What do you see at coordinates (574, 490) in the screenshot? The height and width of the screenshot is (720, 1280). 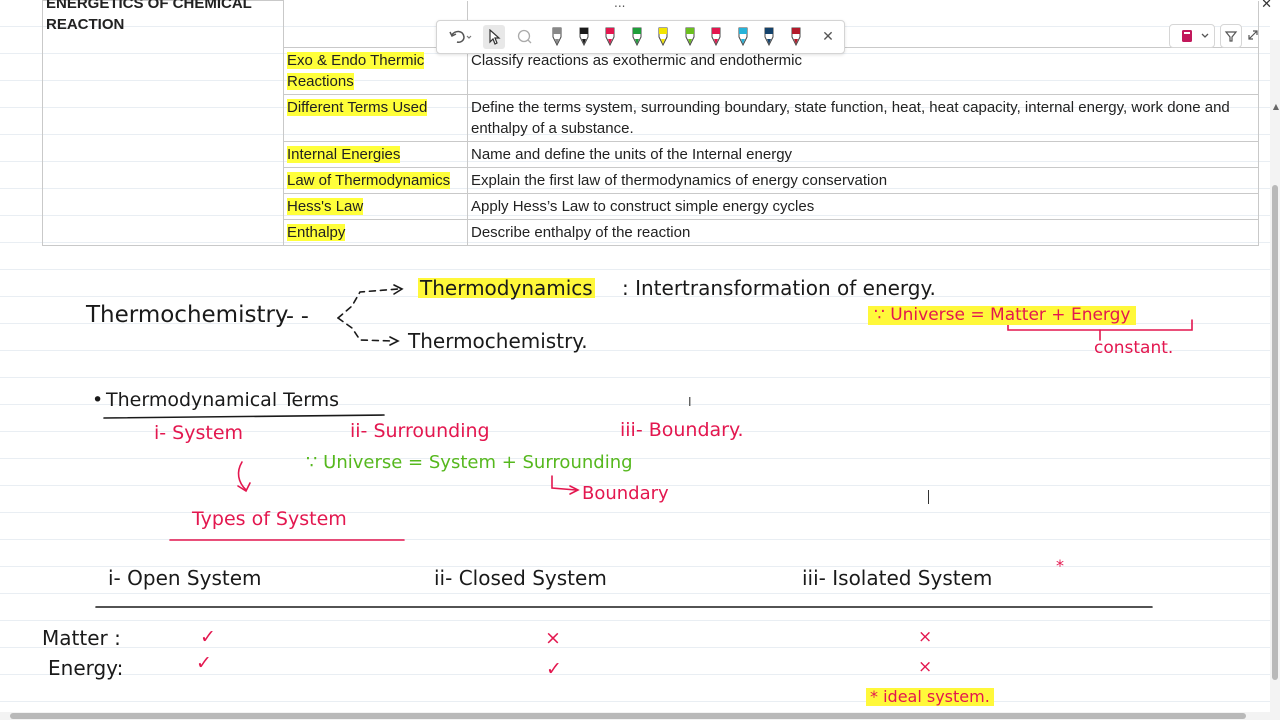 I see `boundary-arrowhead` at bounding box center [574, 490].